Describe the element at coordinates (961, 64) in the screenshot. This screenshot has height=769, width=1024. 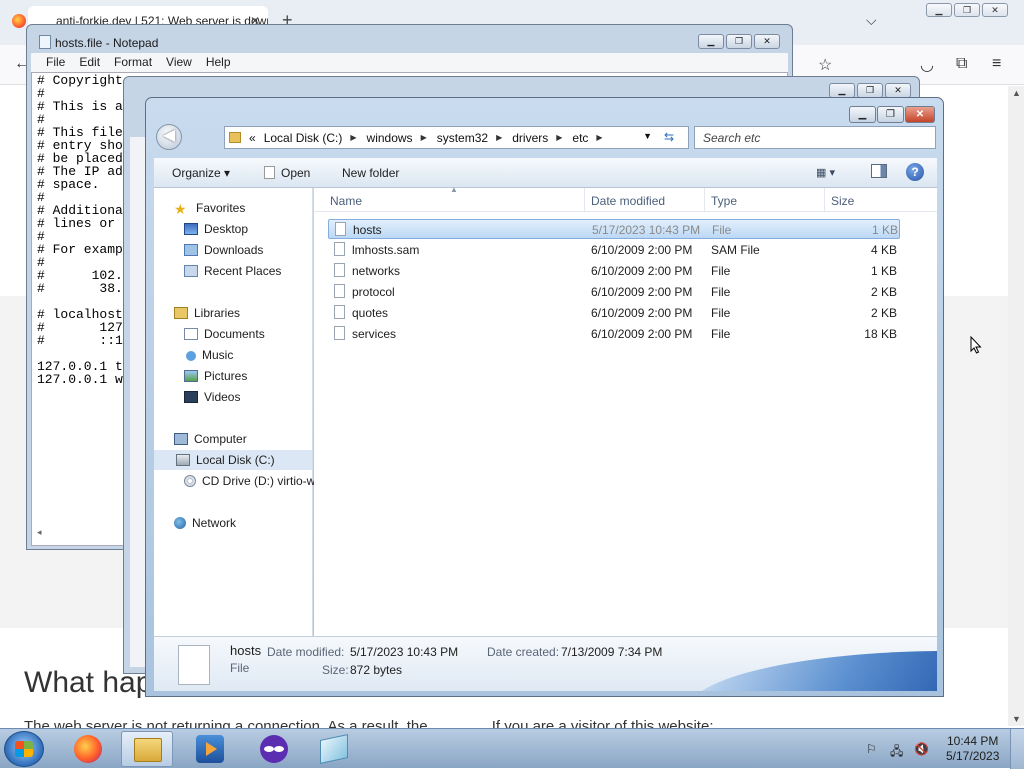
I see `extensions-icon: ⧉` at that location.